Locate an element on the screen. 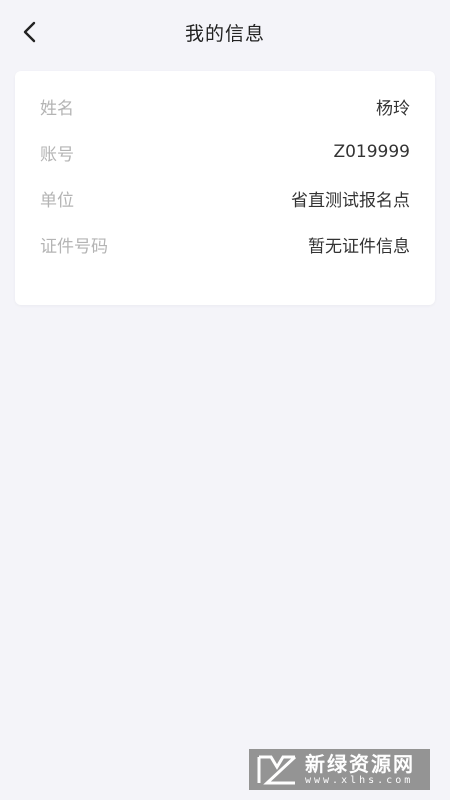 This screenshot has height=800, width=450. account-label: 账号 is located at coordinates (57, 154).